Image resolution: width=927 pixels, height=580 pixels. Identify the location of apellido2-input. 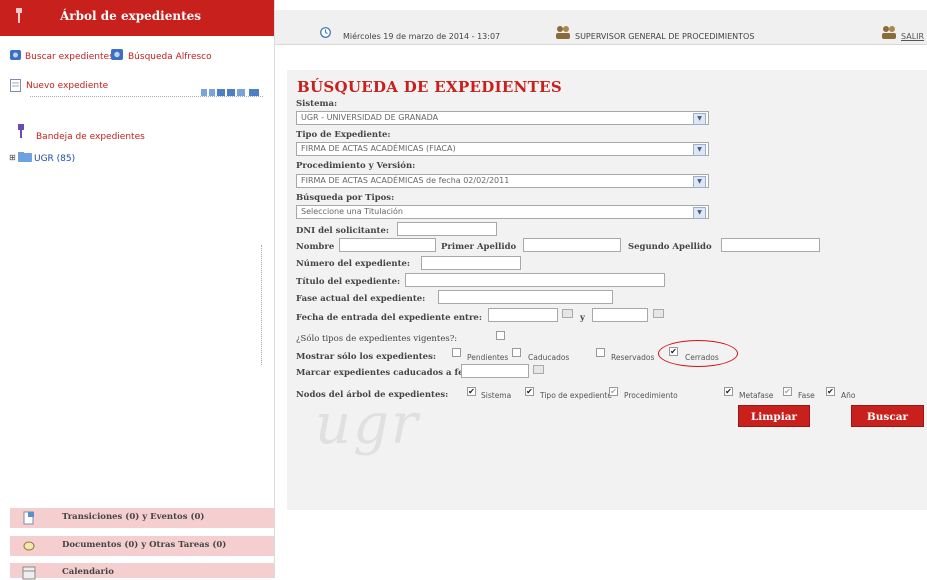
(770, 245).